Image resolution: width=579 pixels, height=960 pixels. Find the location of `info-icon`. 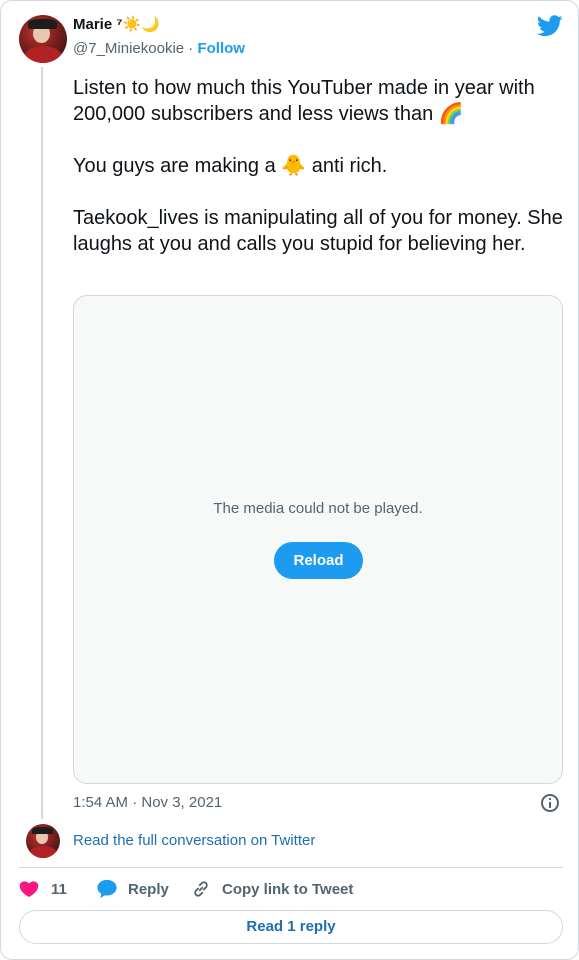

info-icon is located at coordinates (550, 803).